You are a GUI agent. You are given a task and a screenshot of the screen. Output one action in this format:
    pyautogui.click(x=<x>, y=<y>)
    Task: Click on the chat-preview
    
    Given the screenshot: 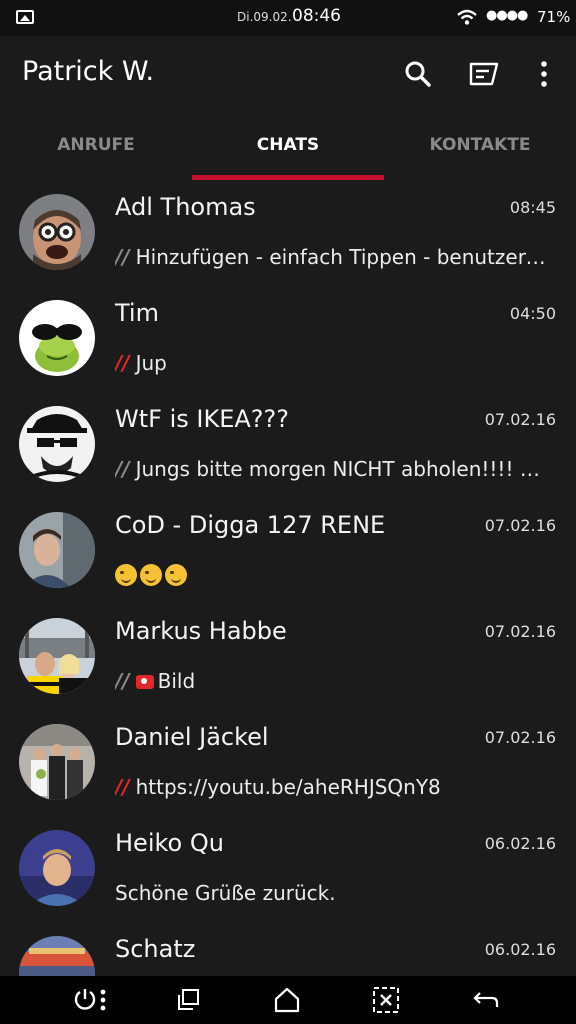 What is the action you would take?
    pyautogui.click(x=335, y=575)
    